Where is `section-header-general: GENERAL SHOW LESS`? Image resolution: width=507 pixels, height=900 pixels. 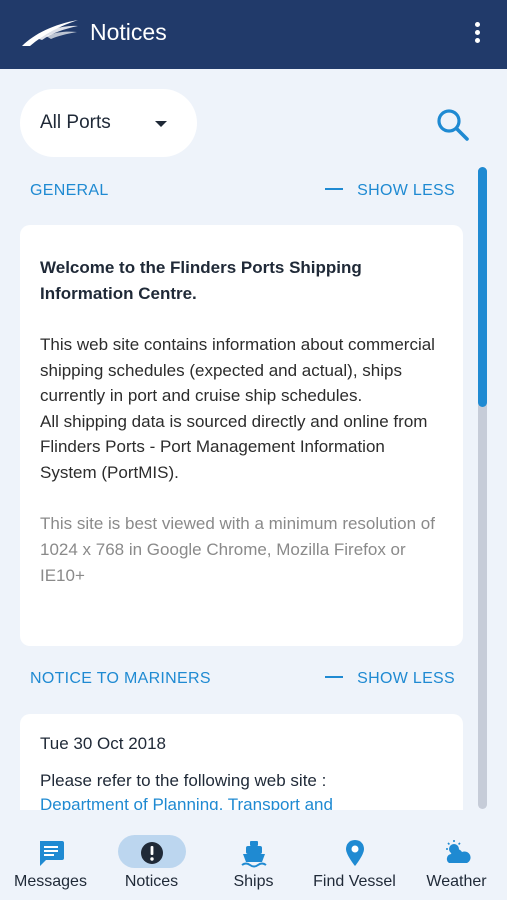 section-header-general: GENERAL SHOW LESS is located at coordinates (242, 192).